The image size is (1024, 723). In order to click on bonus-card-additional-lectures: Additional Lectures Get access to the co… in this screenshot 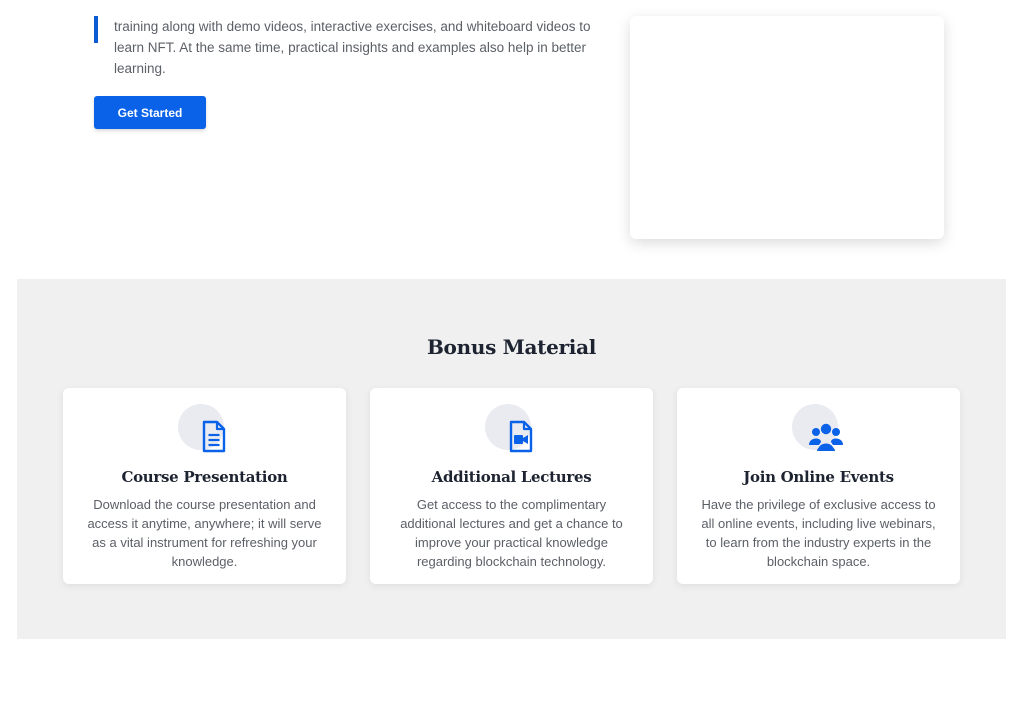, I will do `click(511, 486)`.